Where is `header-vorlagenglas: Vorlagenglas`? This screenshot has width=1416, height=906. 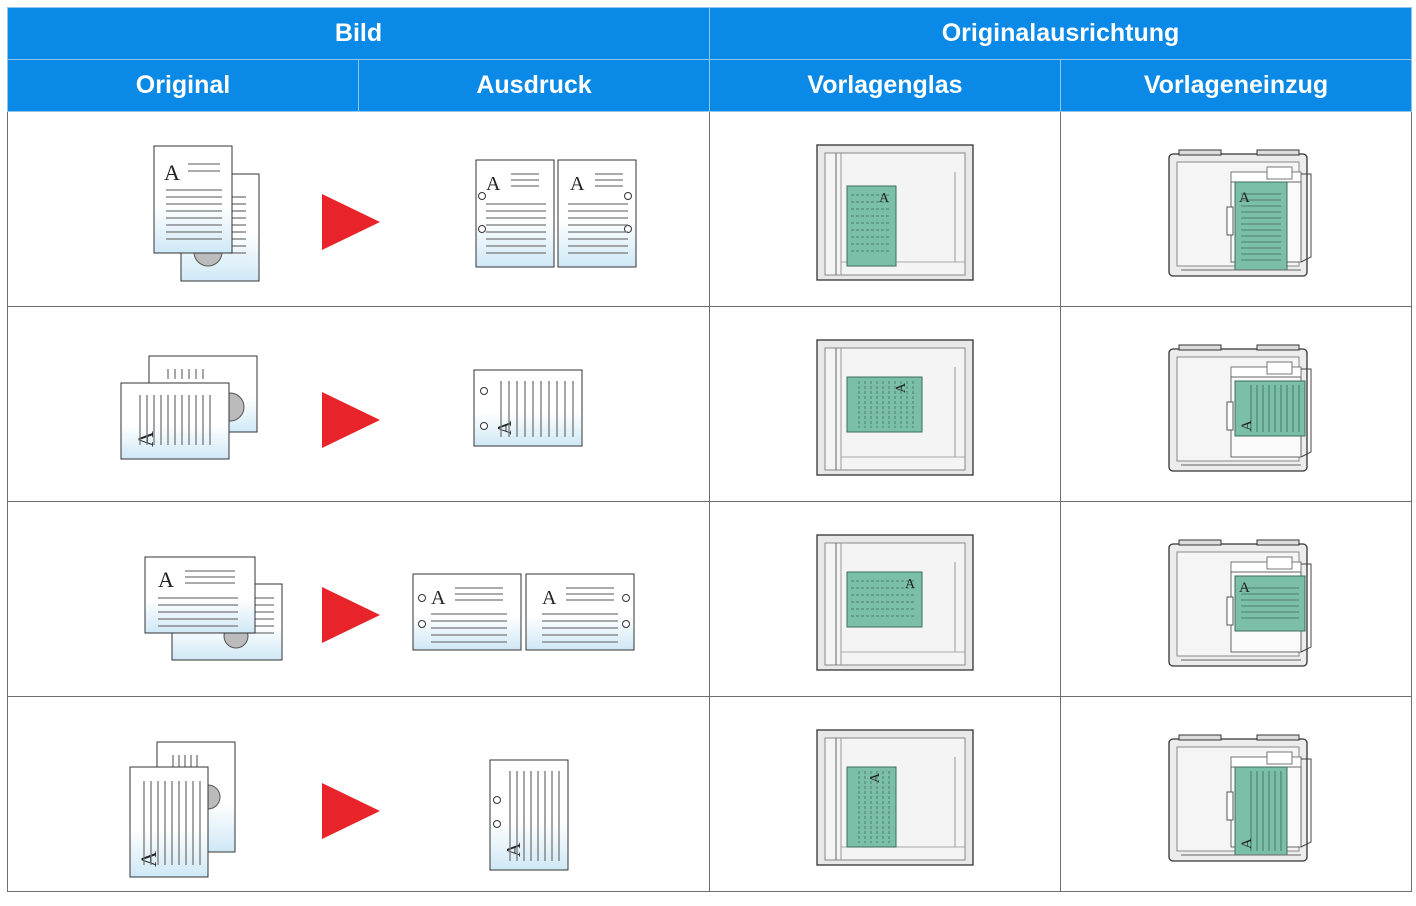 header-vorlagenglas: Vorlagenglas is located at coordinates (885, 85).